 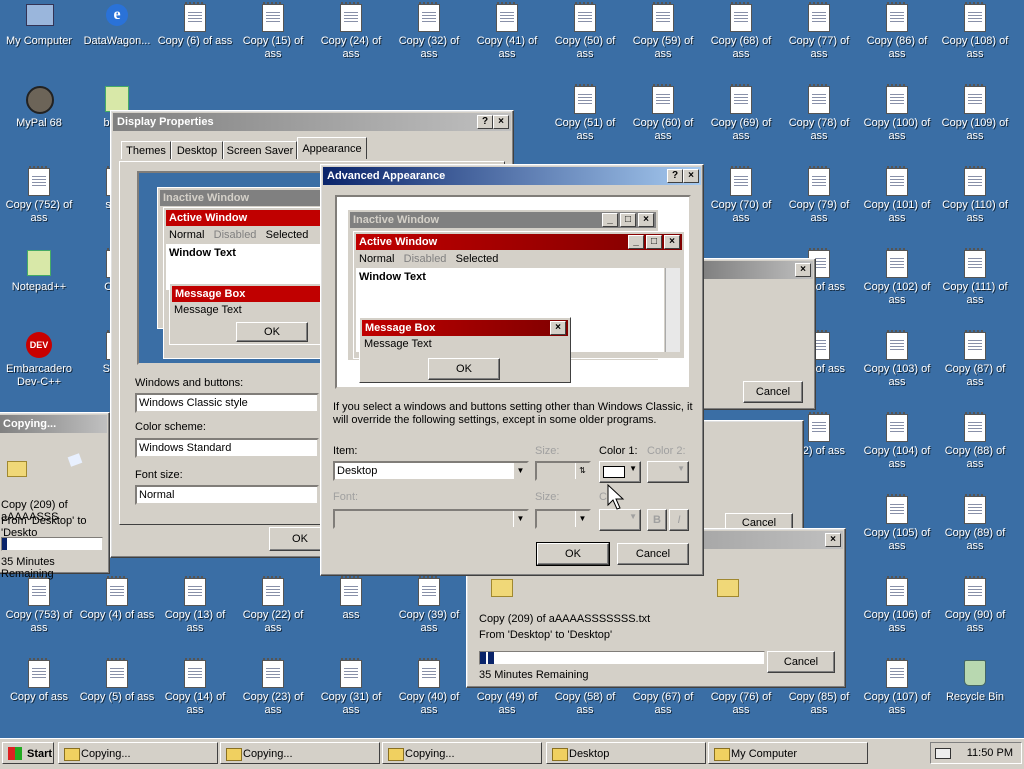 What do you see at coordinates (146, 150) in the screenshot?
I see `tab-themes: Themes` at bounding box center [146, 150].